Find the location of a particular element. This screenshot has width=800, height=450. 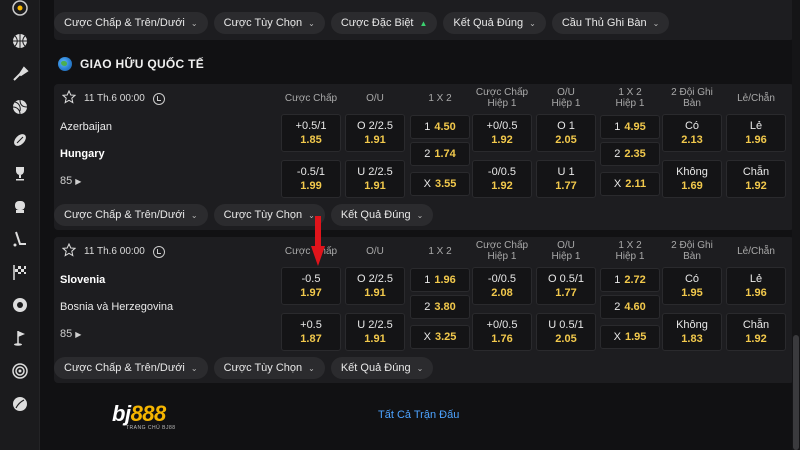

odds-button: Có 1.95 is located at coordinates (692, 286).